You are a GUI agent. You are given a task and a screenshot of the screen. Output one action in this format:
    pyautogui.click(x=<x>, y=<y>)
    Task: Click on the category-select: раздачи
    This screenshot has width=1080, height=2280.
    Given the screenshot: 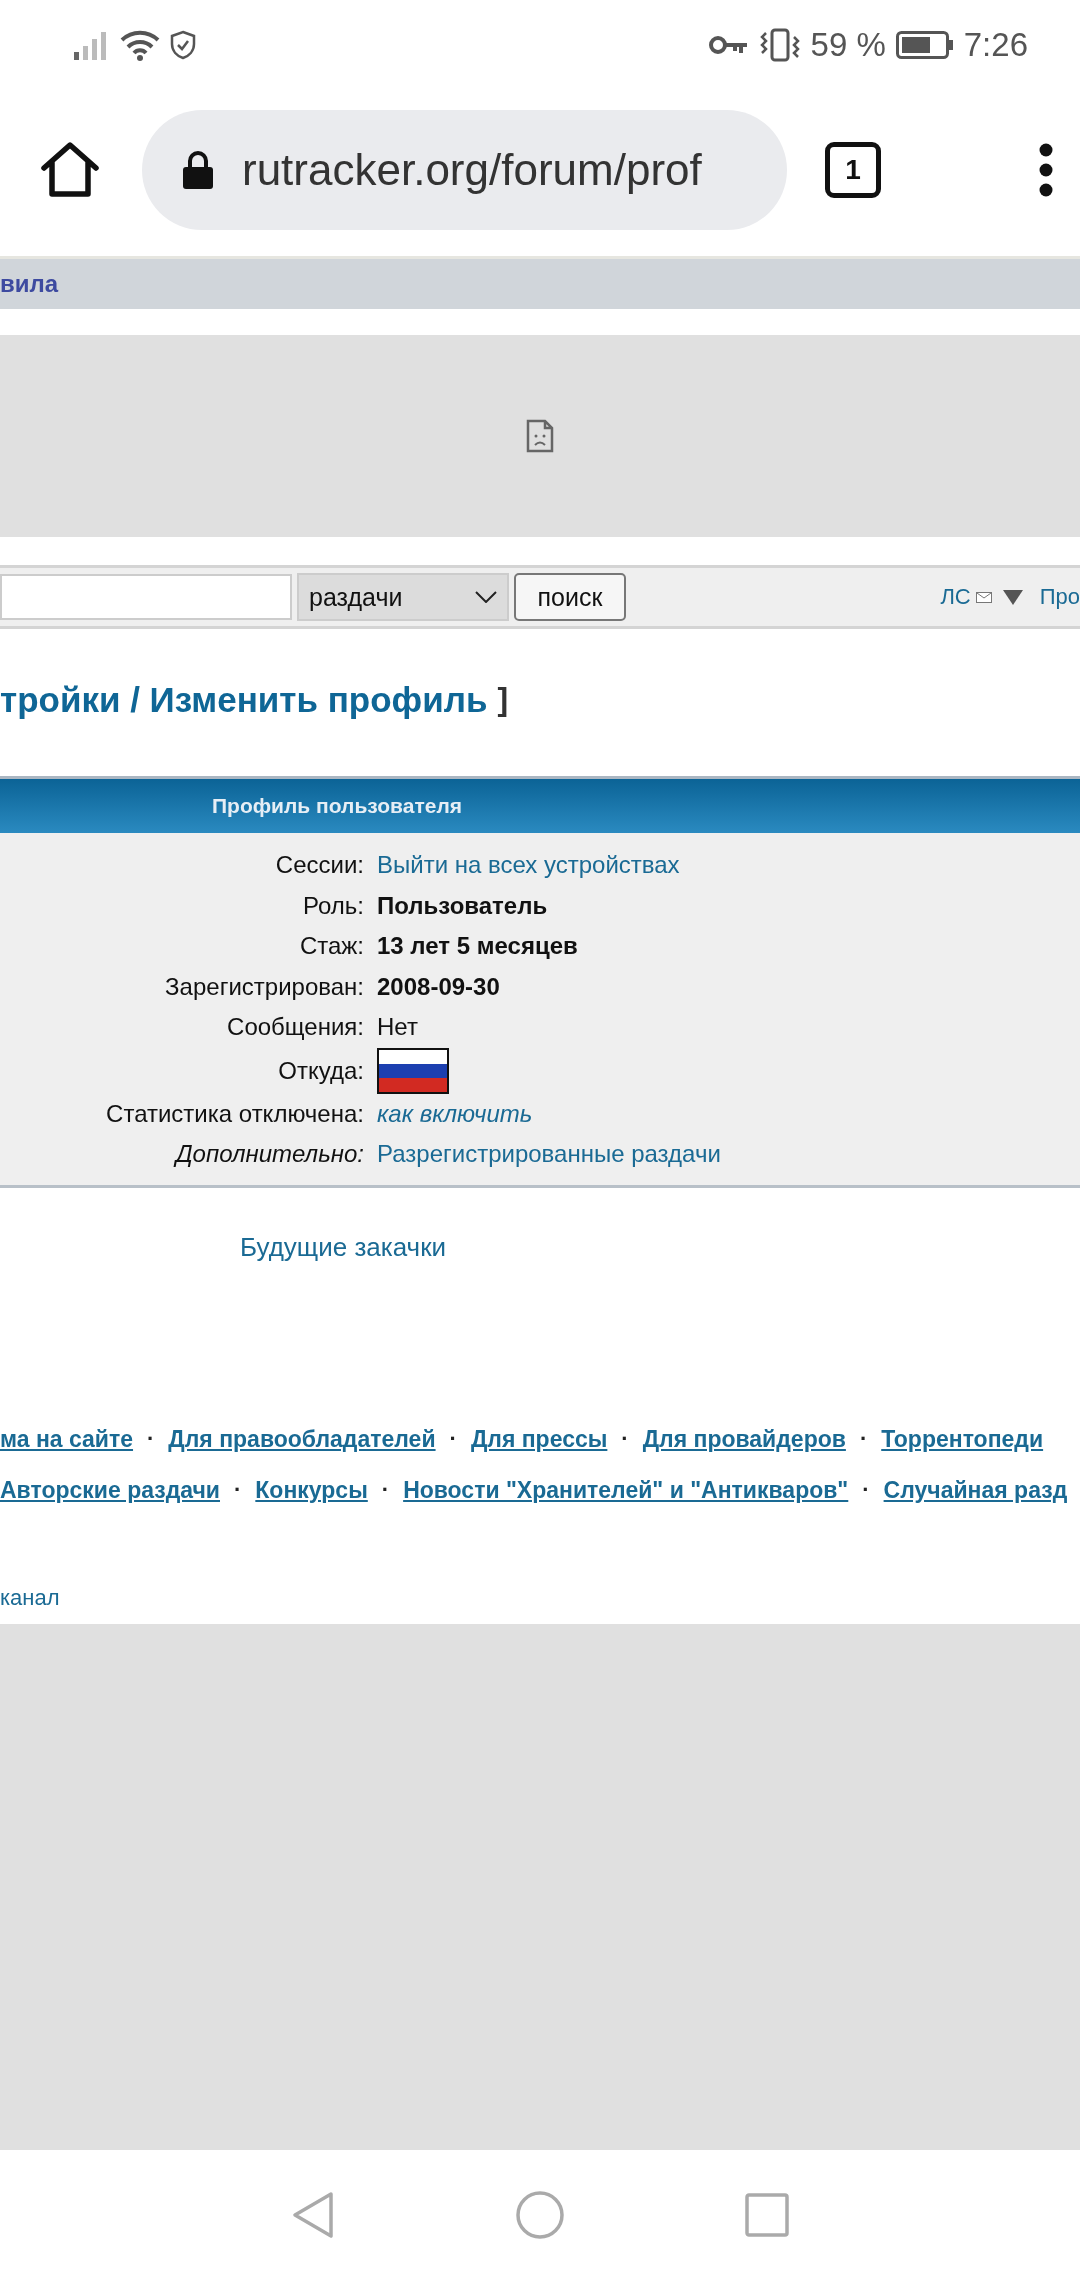 What is the action you would take?
    pyautogui.click(x=403, y=597)
    